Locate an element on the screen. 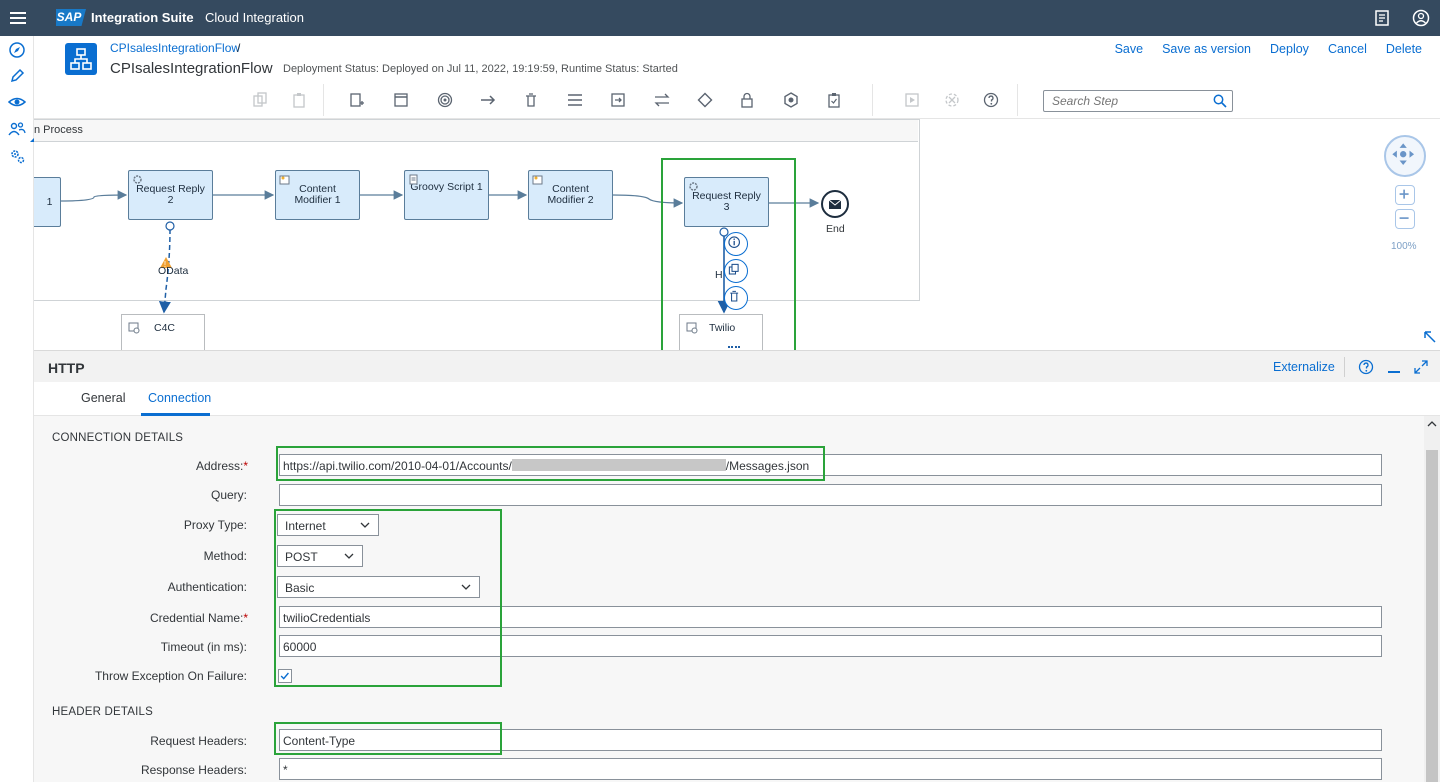 This screenshot has width=1440, height=782. message-transformers-icon is located at coordinates (575, 100).